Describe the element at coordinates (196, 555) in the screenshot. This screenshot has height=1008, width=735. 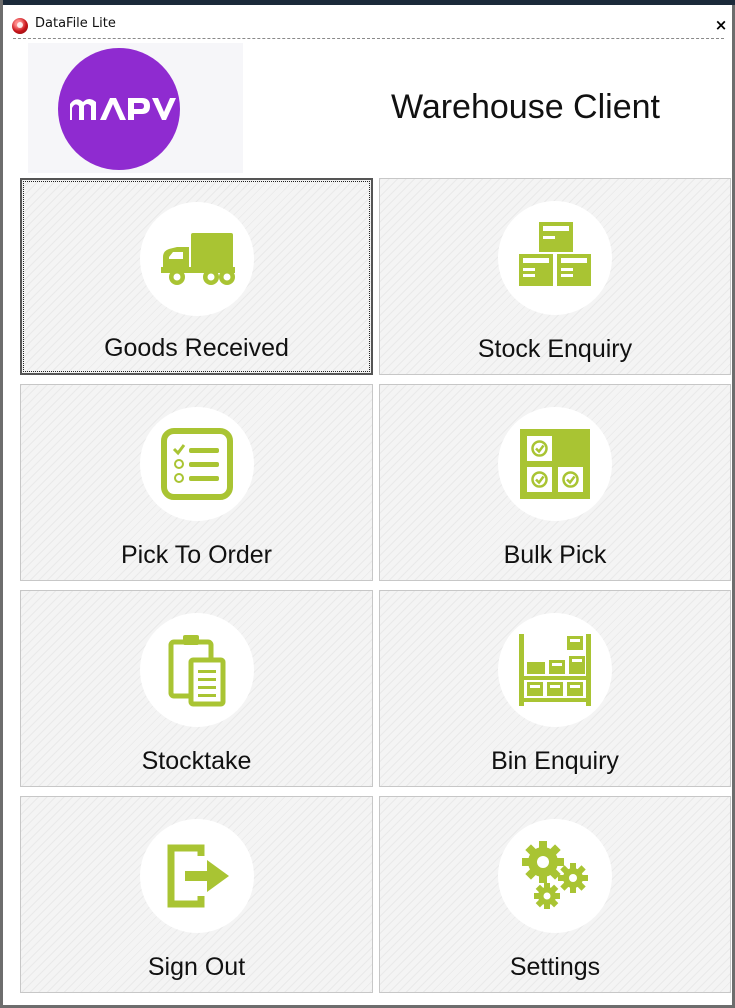
I see `tile-label: Pick To Order` at that location.